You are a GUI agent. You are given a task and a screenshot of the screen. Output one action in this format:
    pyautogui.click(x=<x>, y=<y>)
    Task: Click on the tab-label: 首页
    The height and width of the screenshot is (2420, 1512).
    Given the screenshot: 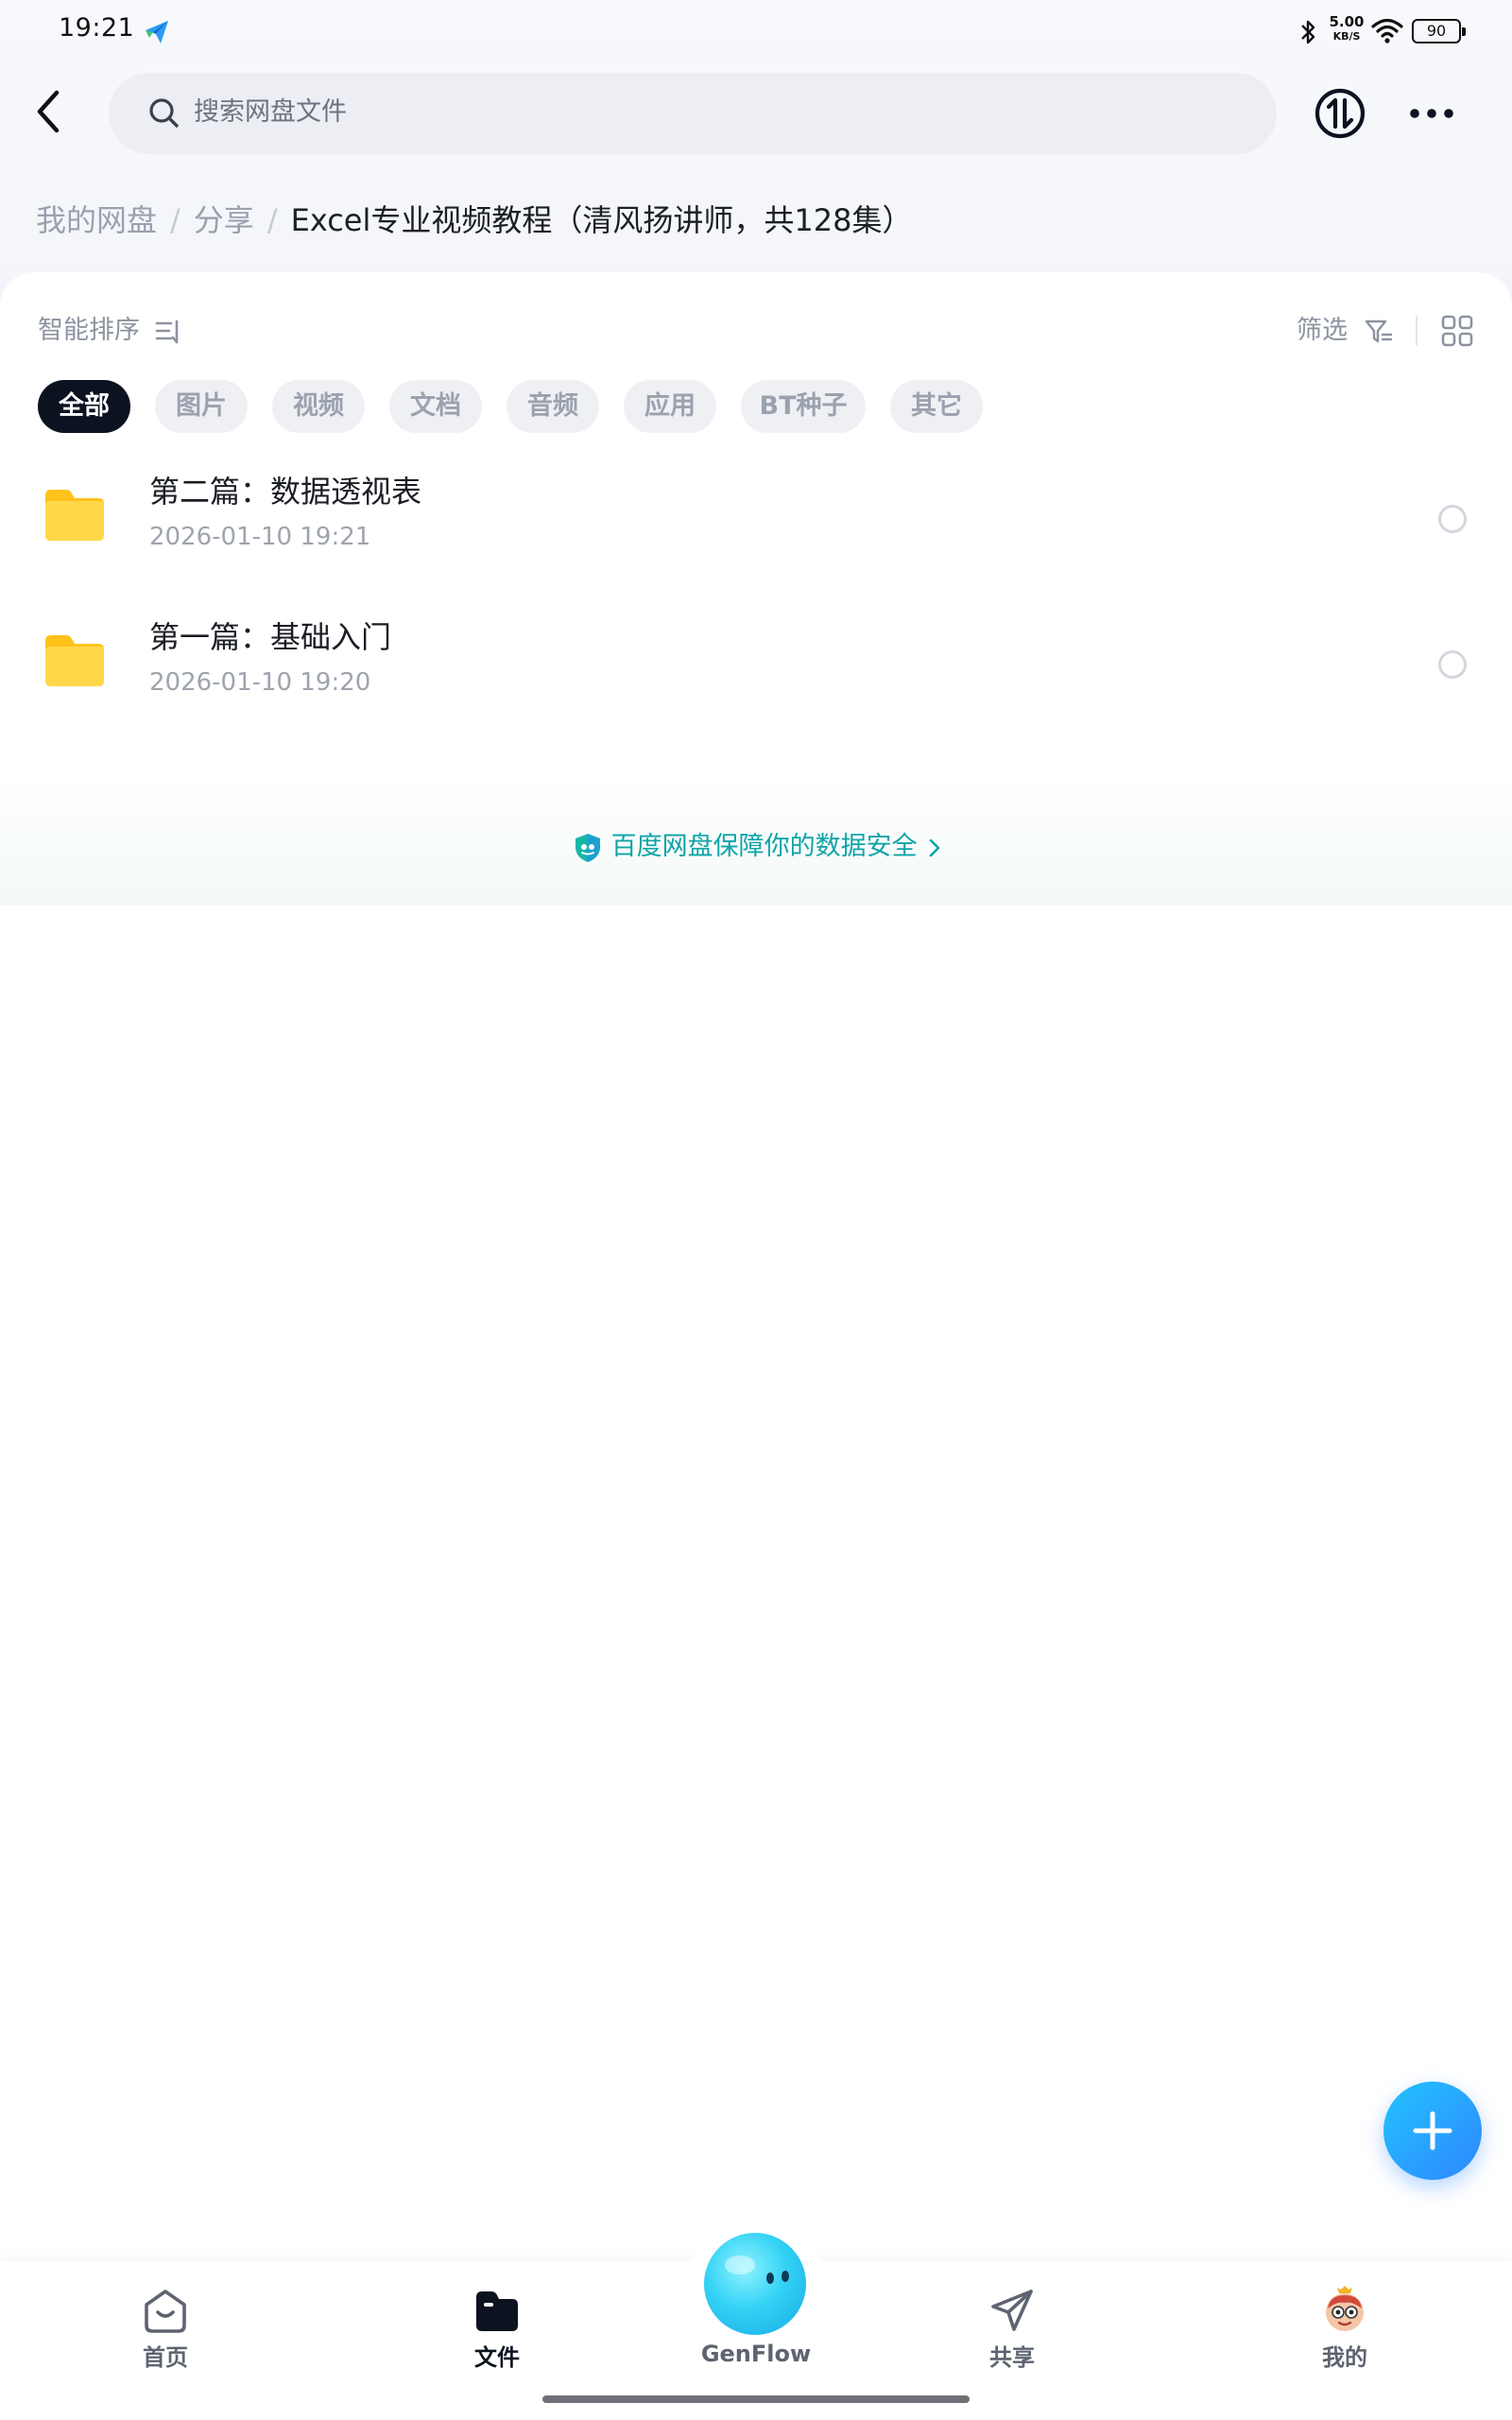 What is the action you would take?
    pyautogui.click(x=165, y=2357)
    